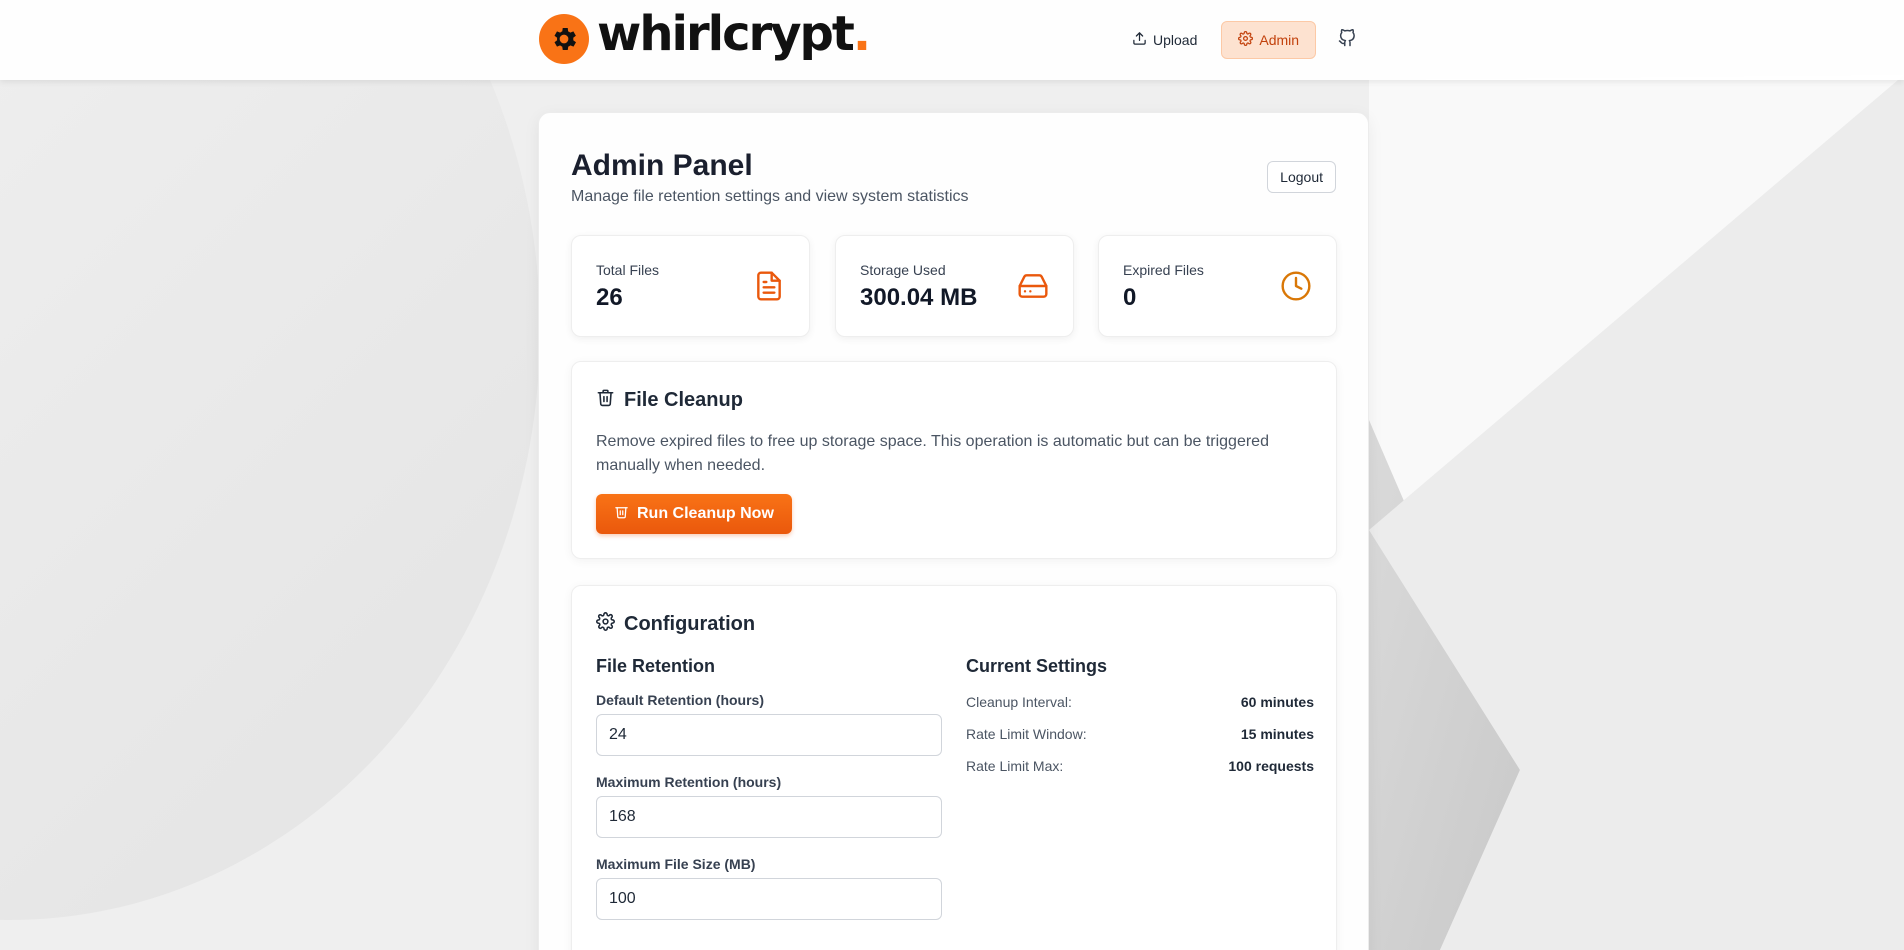  I want to click on maximum-file-size-label: Maximum File Size (MB), so click(676, 864).